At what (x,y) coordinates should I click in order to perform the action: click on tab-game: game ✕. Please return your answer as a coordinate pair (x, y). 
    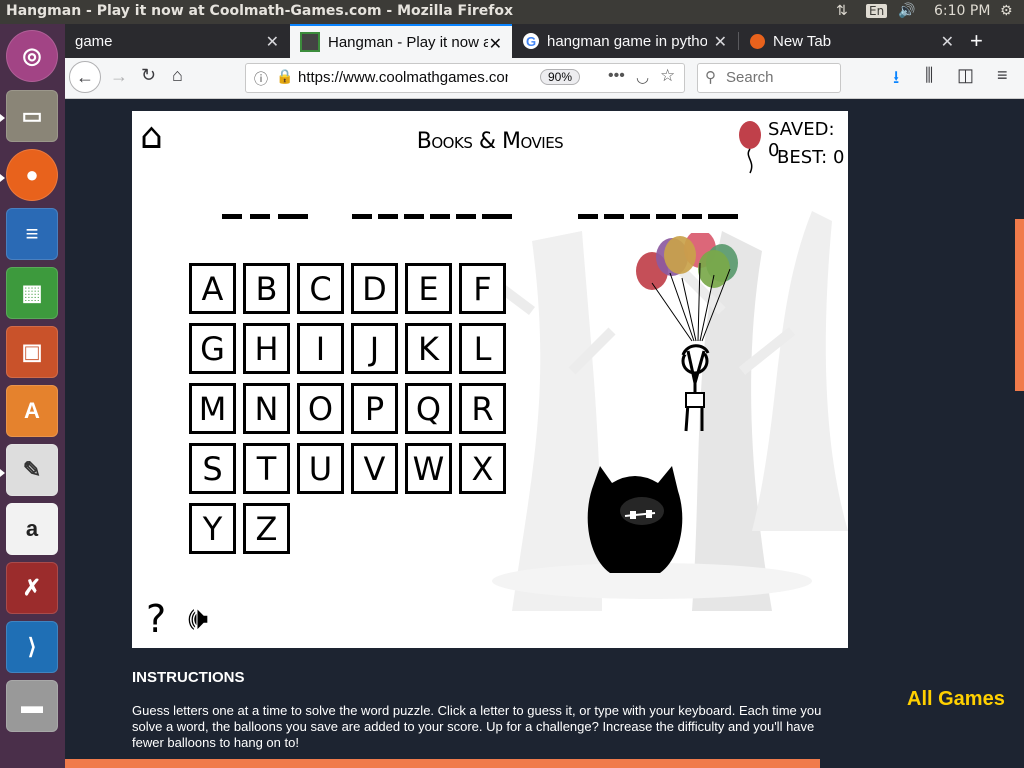
    Looking at the image, I should click on (177, 41).